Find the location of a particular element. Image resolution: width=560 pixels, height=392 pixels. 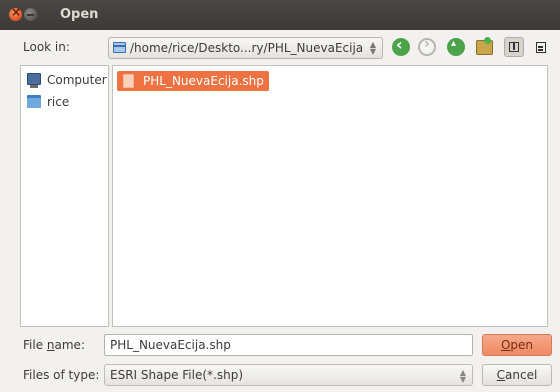

file-icon is located at coordinates (128, 81).